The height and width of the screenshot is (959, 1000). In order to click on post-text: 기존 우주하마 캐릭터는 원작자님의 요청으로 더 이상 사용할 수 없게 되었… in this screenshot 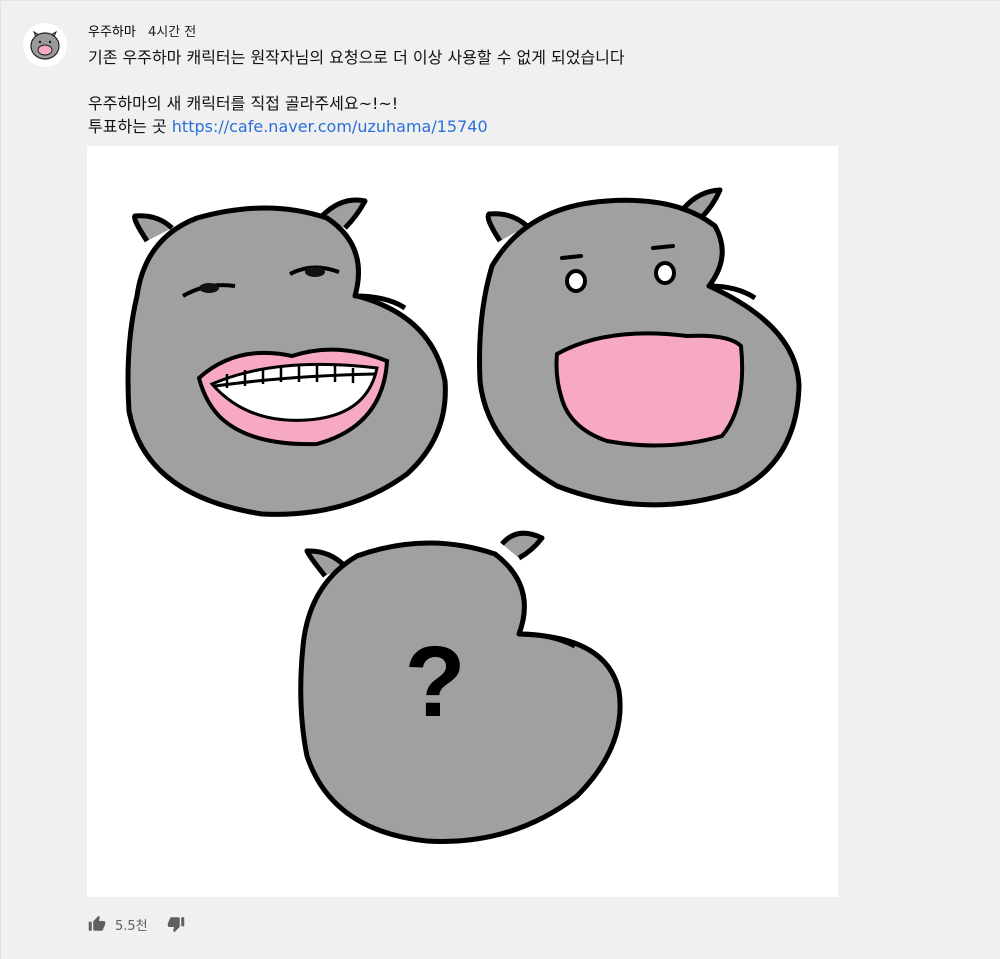, I will do `click(356, 92)`.